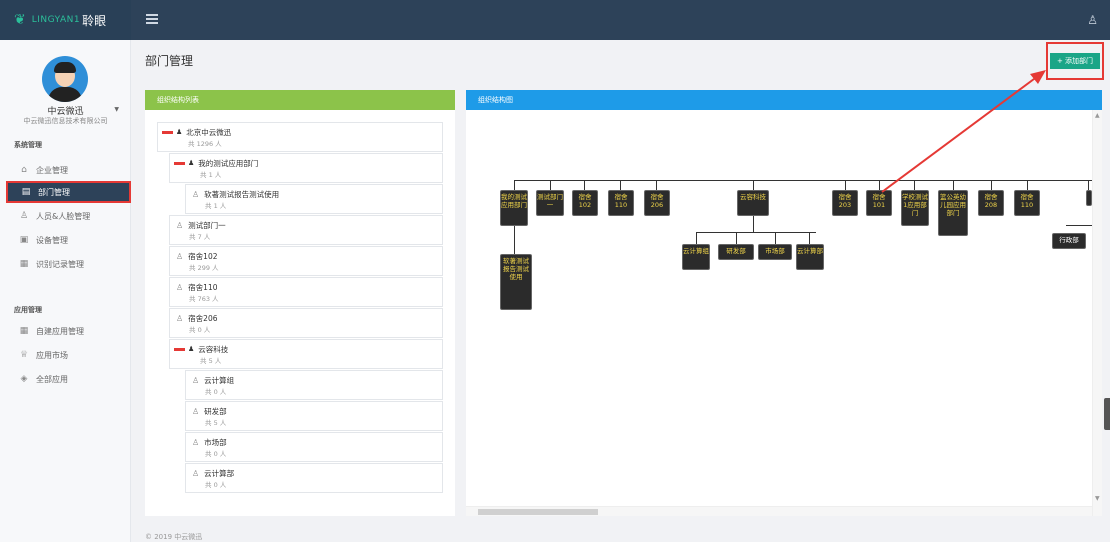 The width and height of the screenshot is (1110, 542). I want to click on device-icon: ▣, so click(24, 240).